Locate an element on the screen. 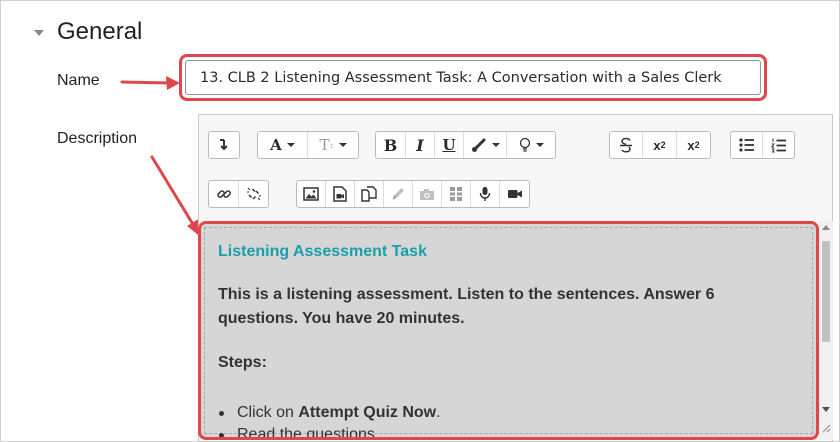 The height and width of the screenshot is (442, 840). content-steps-label: Steps: is located at coordinates (242, 362).